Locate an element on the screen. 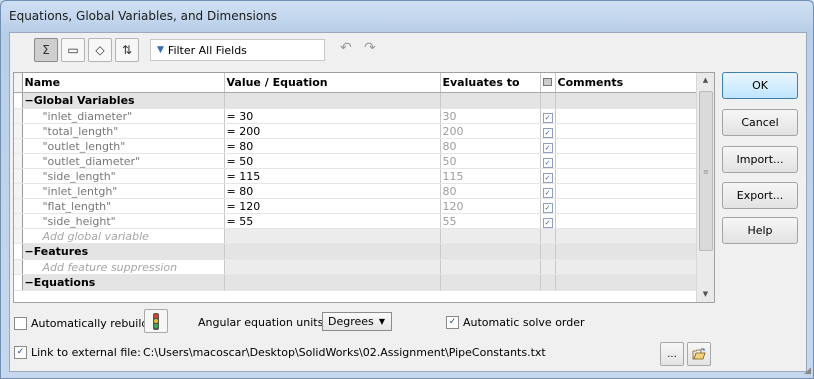  add-global-variable-row: Add global variable is located at coordinates (356, 236).